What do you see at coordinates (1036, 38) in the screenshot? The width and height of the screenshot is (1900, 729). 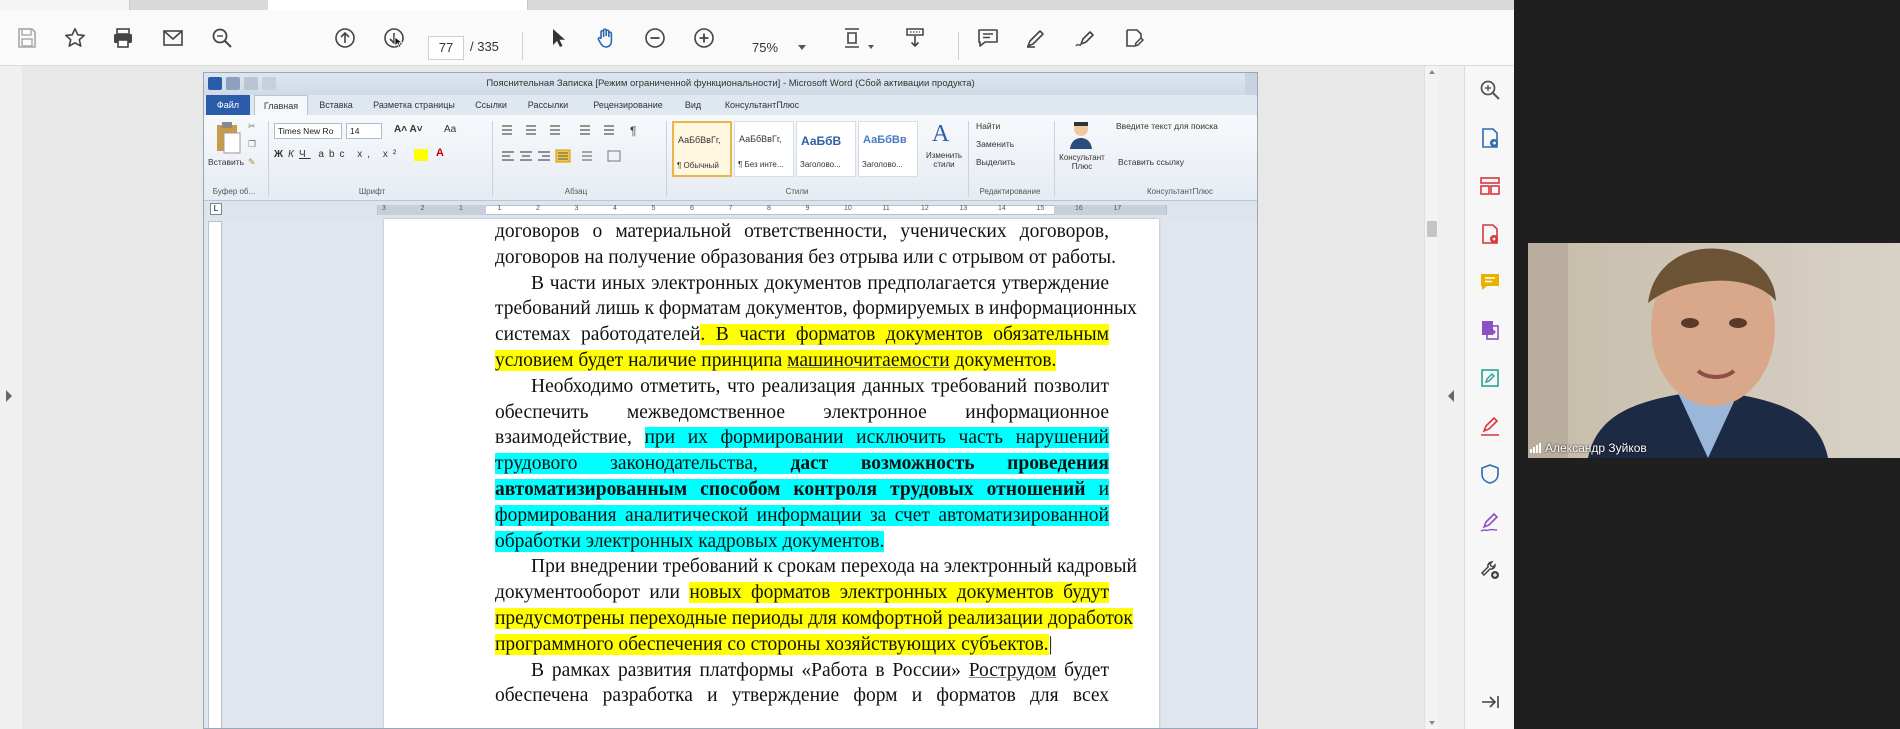 I see `highlight-button` at bounding box center [1036, 38].